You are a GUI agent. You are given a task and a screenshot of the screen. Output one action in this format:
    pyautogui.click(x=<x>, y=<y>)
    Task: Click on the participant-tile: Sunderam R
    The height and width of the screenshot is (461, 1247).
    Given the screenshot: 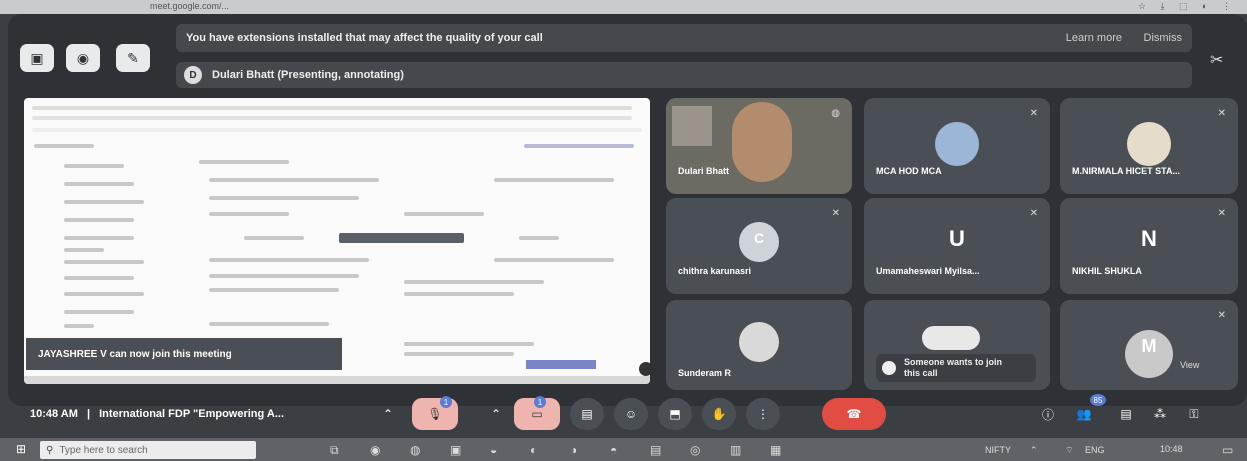 What is the action you would take?
    pyautogui.click(x=759, y=345)
    